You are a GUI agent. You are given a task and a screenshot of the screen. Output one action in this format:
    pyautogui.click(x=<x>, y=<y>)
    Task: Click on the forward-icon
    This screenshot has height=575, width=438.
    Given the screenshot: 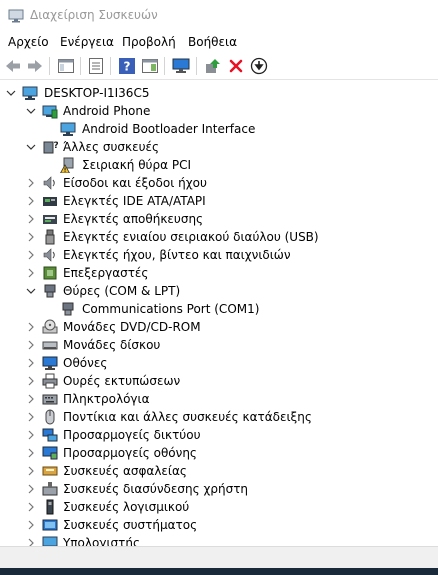 What is the action you would take?
    pyautogui.click(x=35, y=66)
    